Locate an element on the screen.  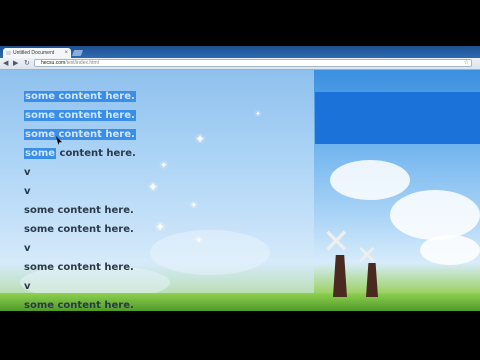
reload-icon: ↻ is located at coordinates (27, 63).